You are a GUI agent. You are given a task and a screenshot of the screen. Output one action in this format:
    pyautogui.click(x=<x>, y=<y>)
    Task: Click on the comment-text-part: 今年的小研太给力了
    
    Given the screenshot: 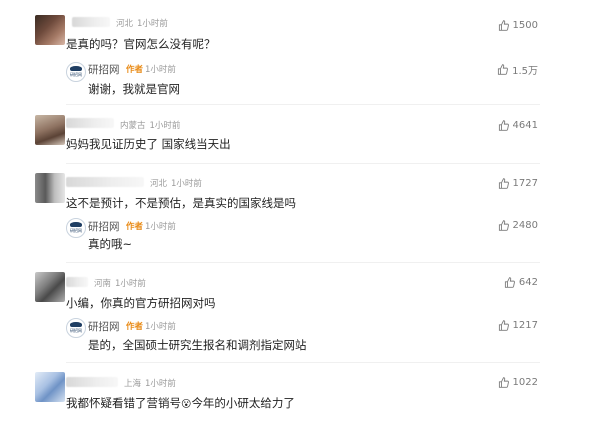 What is the action you would take?
    pyautogui.click(x=243, y=403)
    